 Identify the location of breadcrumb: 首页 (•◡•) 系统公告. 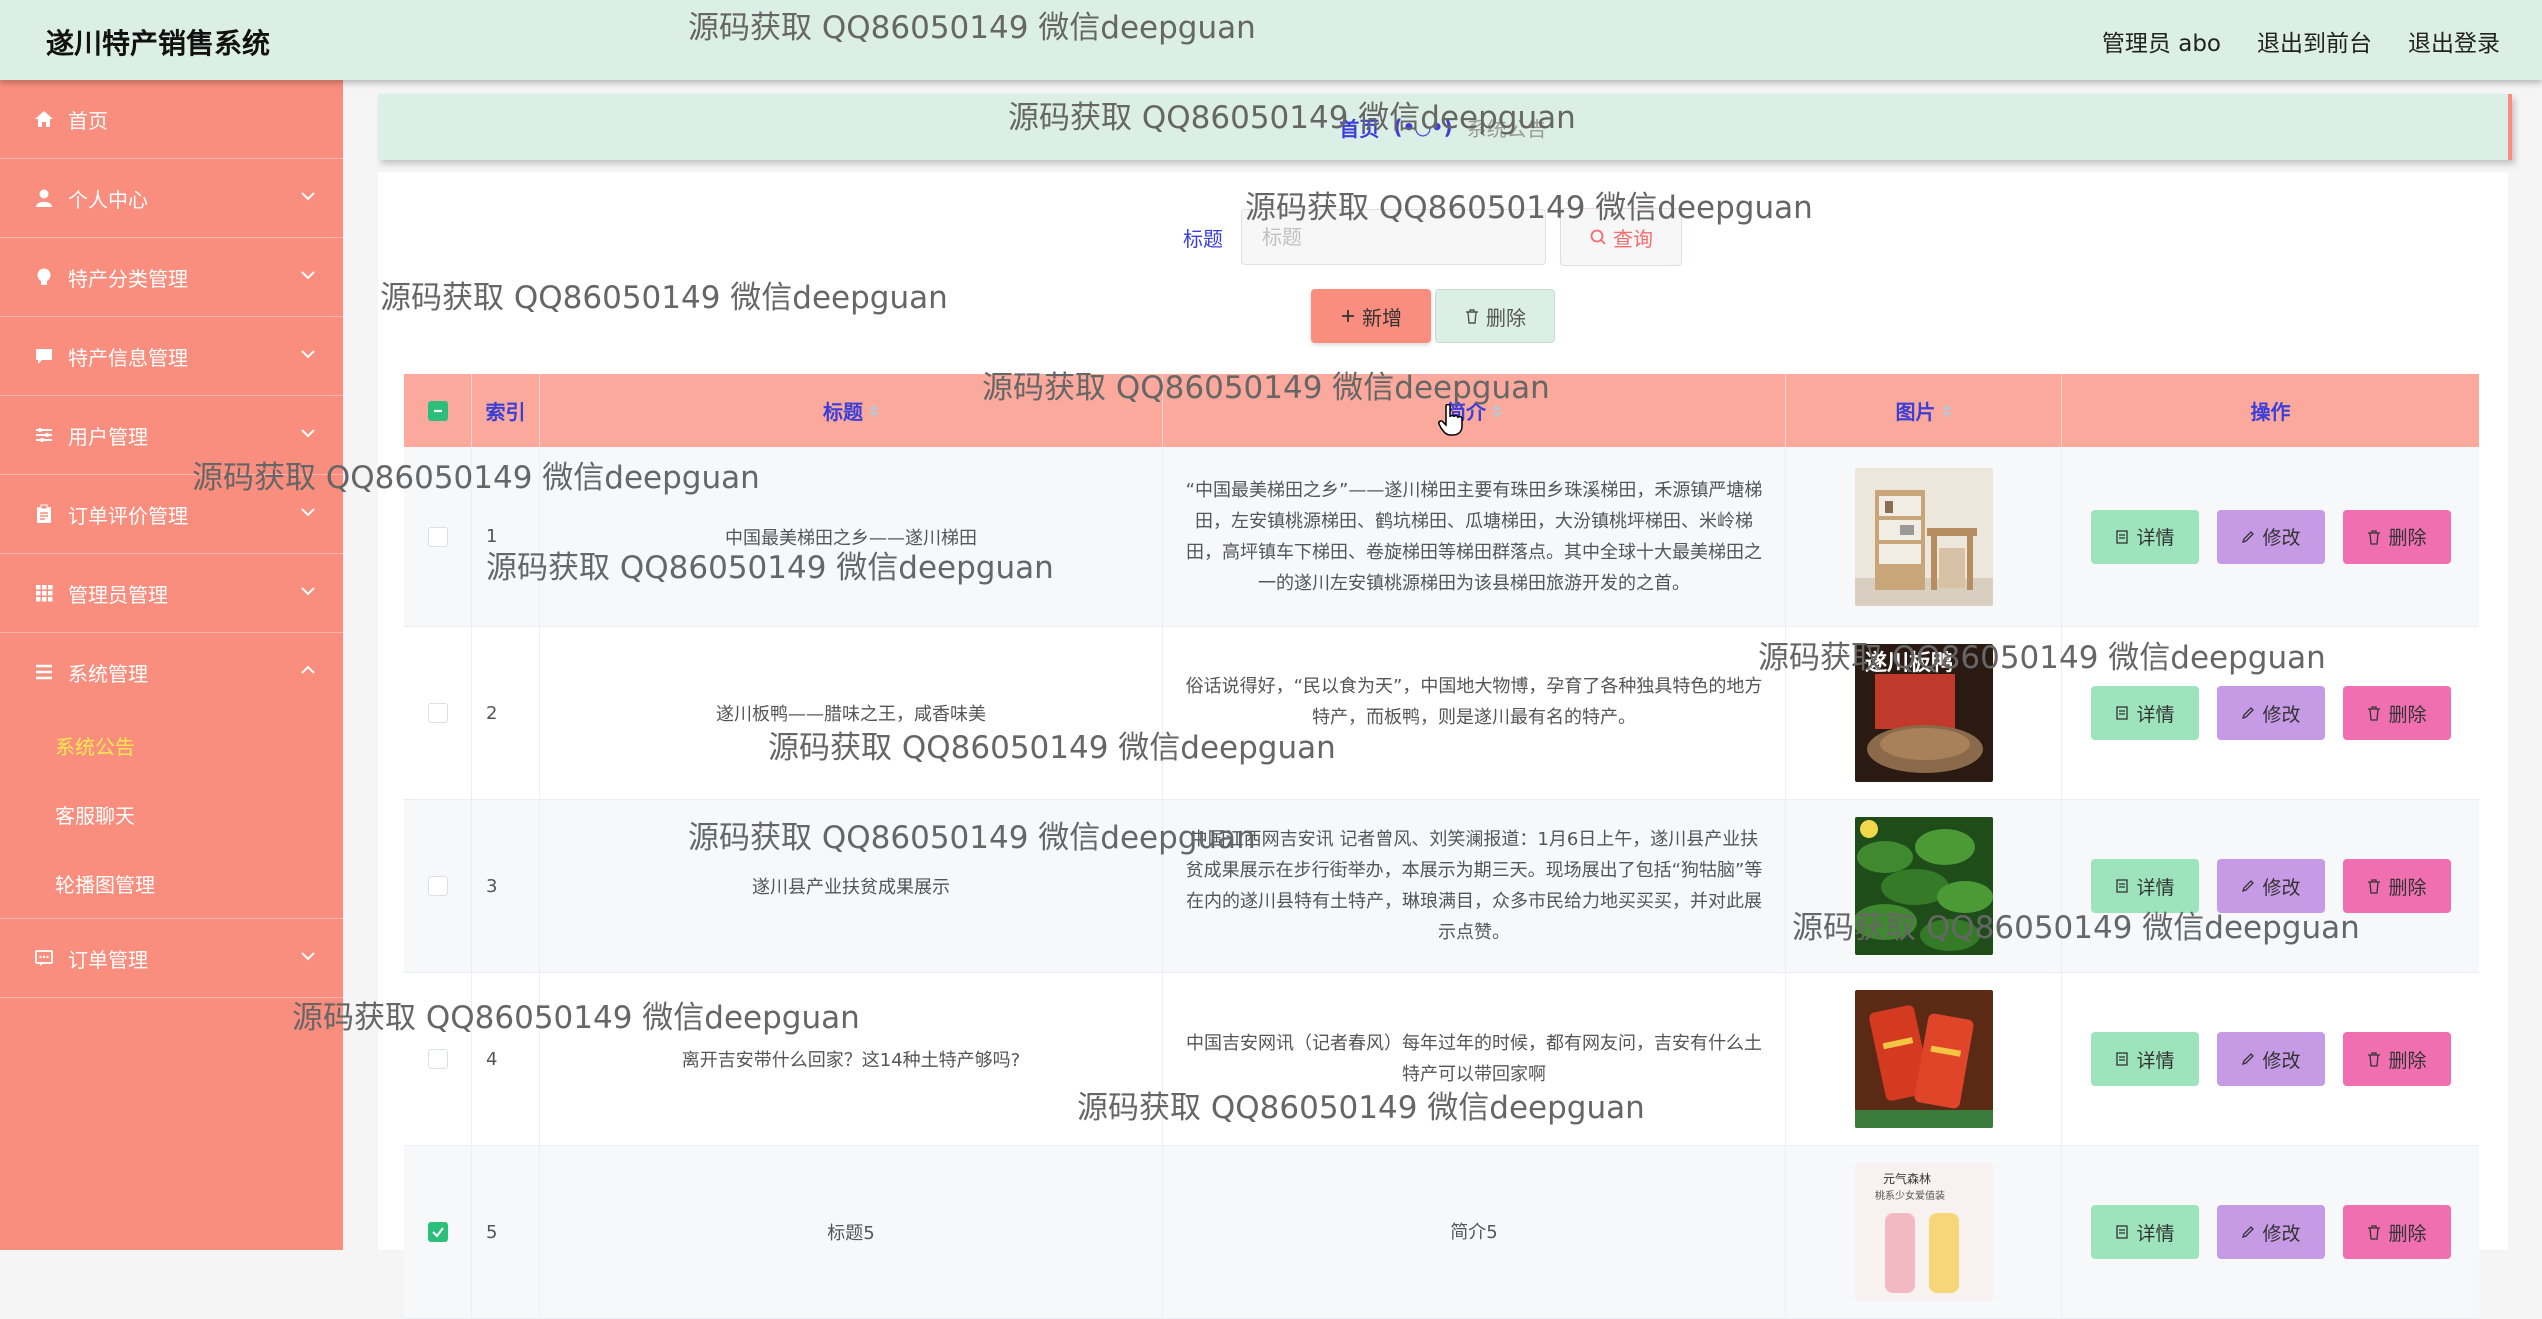
(1445, 127).